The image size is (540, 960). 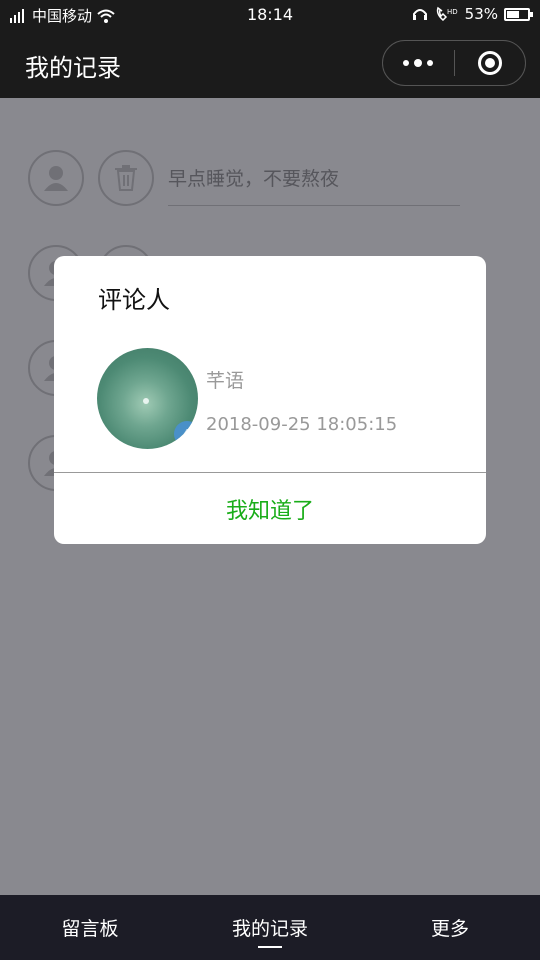 I want to click on tab-label: 留言板, so click(x=90, y=929).